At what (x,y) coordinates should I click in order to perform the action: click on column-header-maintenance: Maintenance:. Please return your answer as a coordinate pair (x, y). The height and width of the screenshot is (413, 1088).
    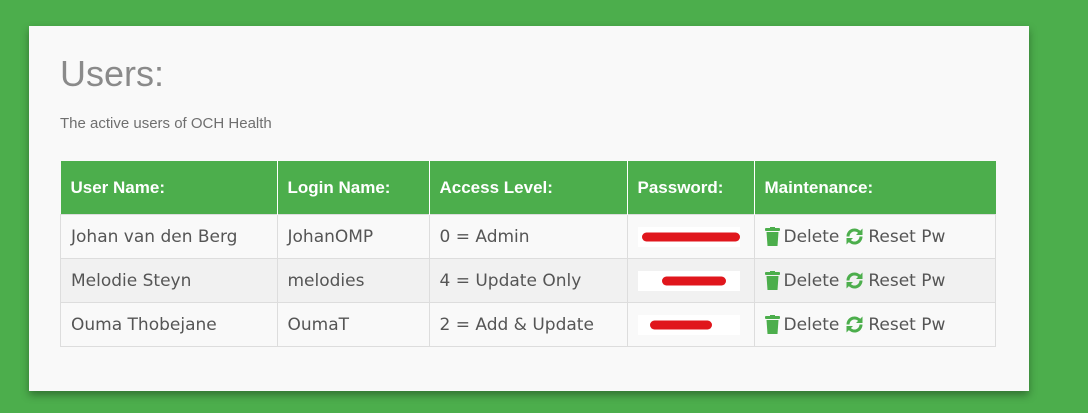
    Looking at the image, I should click on (875, 188).